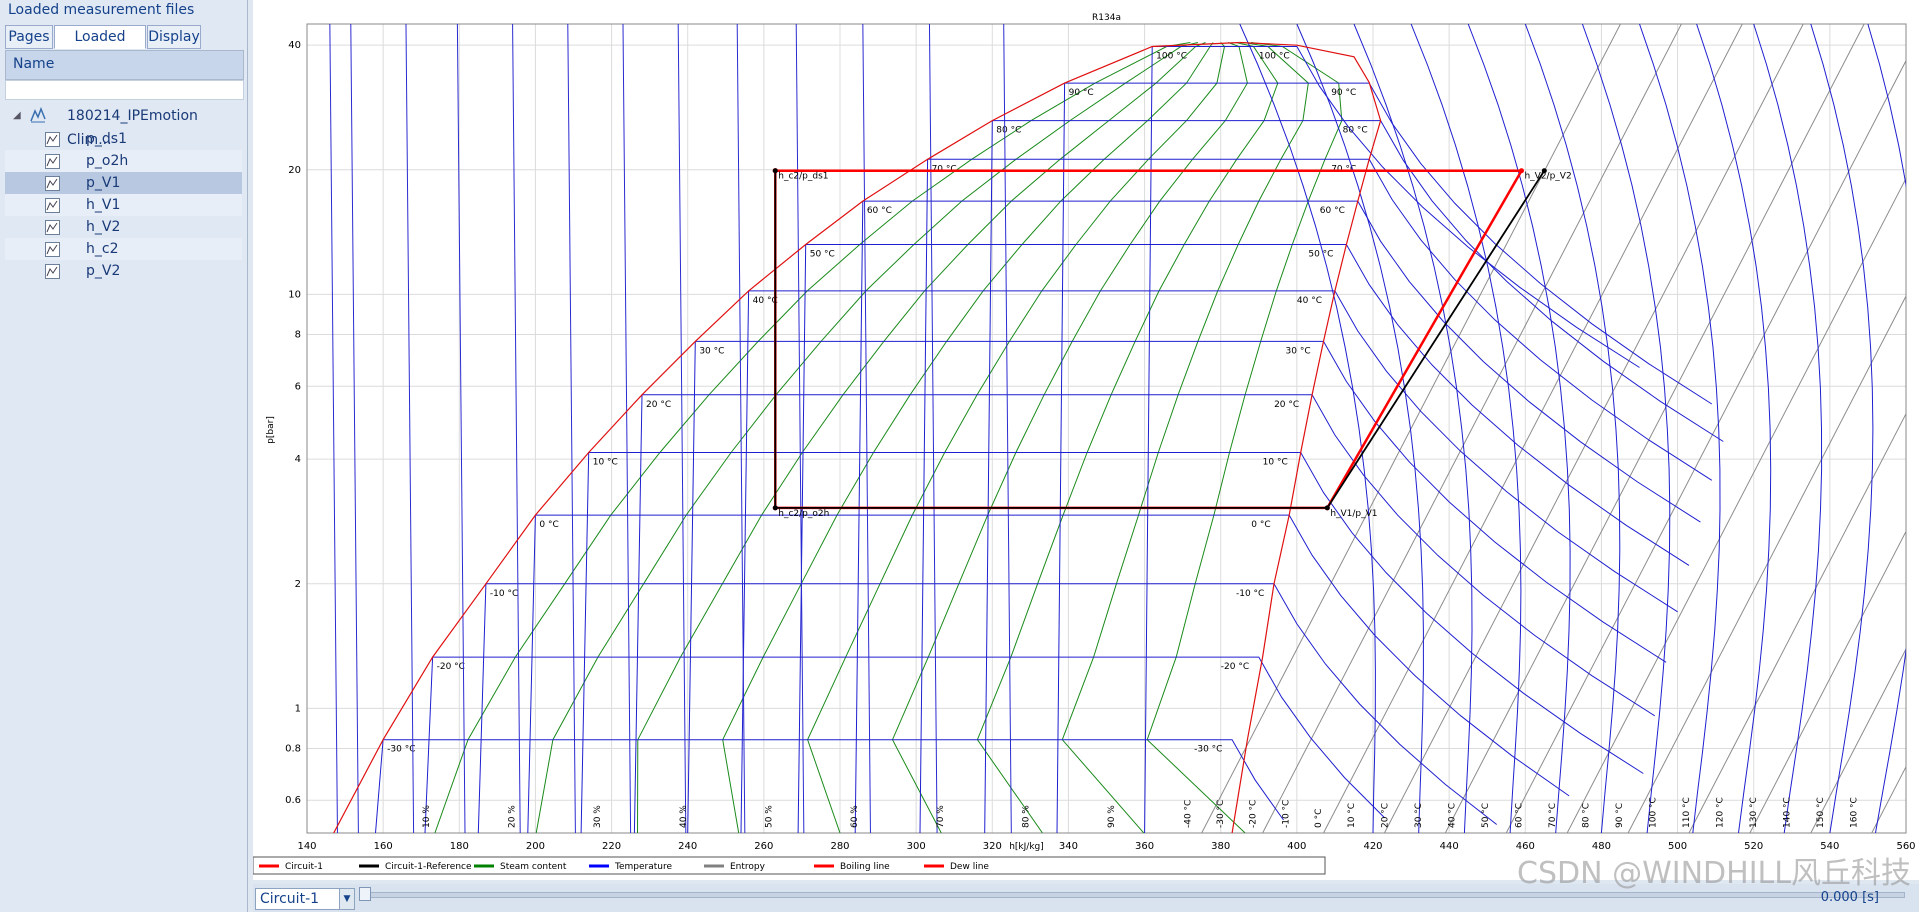  What do you see at coordinates (1250, 594) in the screenshot?
I see `isotherm-label-vapor: -10 °C` at bounding box center [1250, 594].